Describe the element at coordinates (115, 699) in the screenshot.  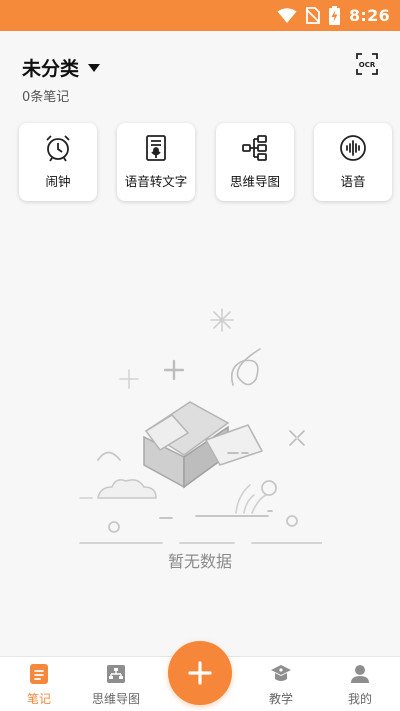
I see `nav-label: 思维导图` at that location.